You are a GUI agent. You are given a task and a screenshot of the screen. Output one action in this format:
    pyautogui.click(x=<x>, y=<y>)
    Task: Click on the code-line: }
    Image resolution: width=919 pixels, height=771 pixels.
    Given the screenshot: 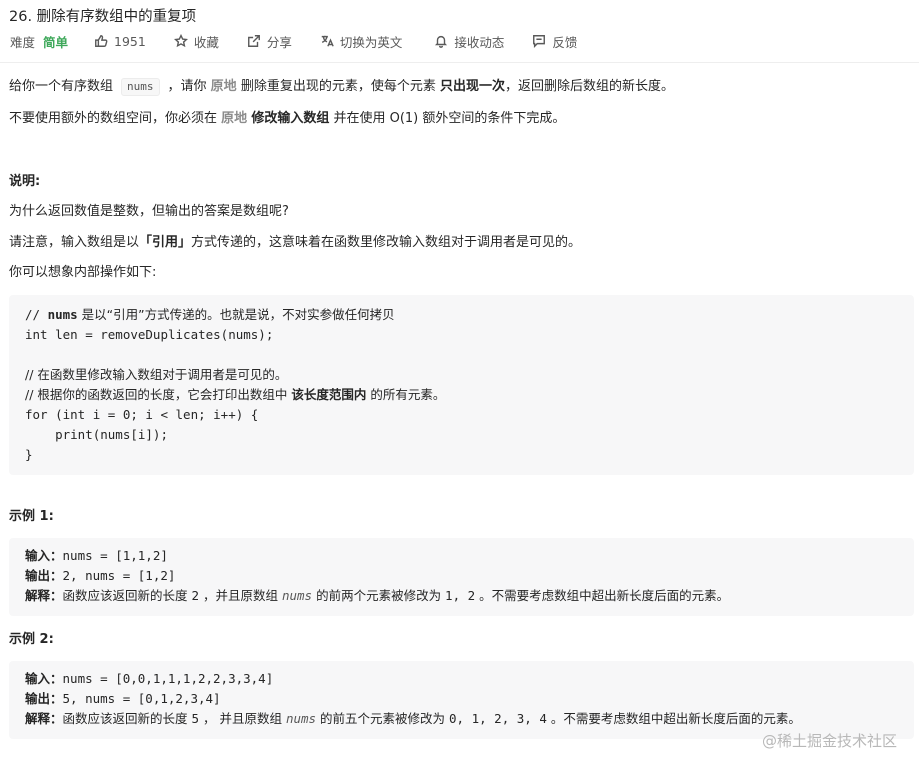 What is the action you would take?
    pyautogui.click(x=29, y=454)
    